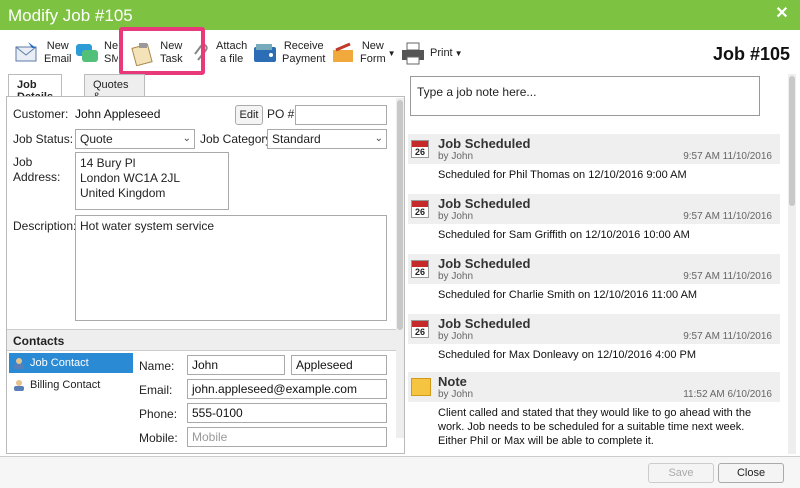 The image size is (800, 488). Describe the element at coordinates (59, 363) in the screenshot. I see `contact-item-label: Job Contact` at that location.